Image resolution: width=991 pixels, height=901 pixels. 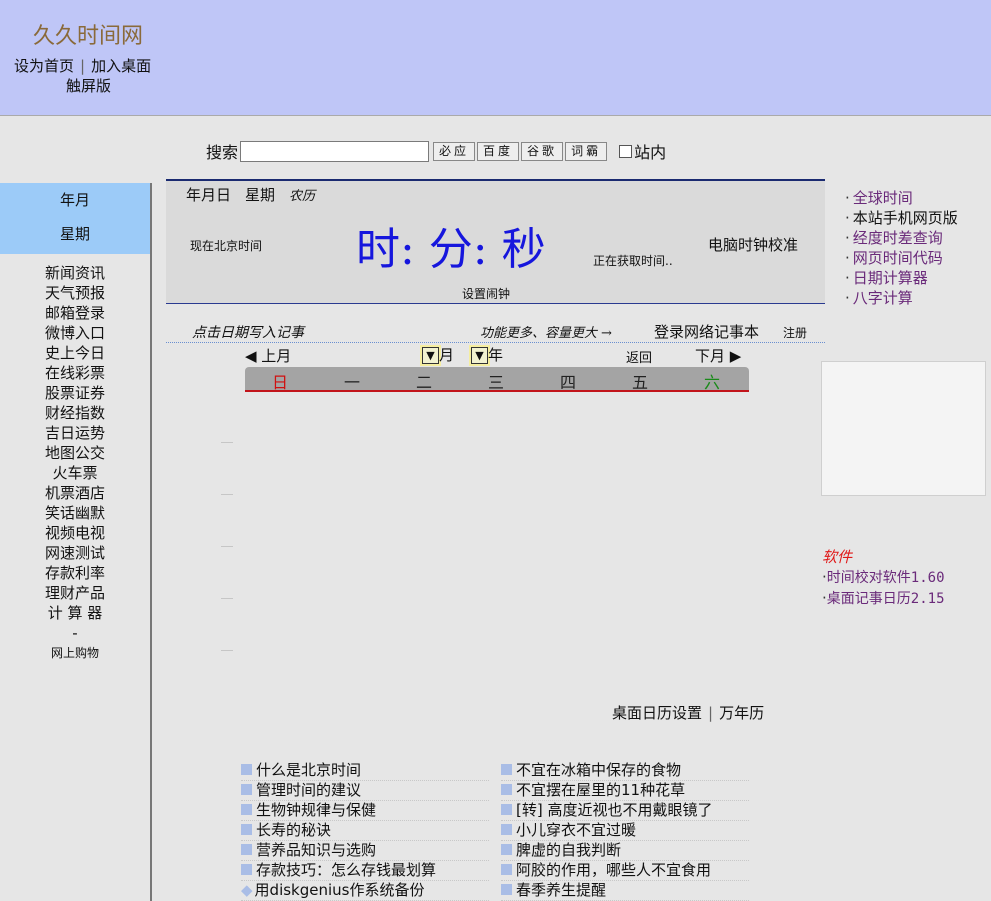 What do you see at coordinates (657, 713) in the screenshot?
I see `desktop-calendar-settings-link: 桌面日历设置` at bounding box center [657, 713].